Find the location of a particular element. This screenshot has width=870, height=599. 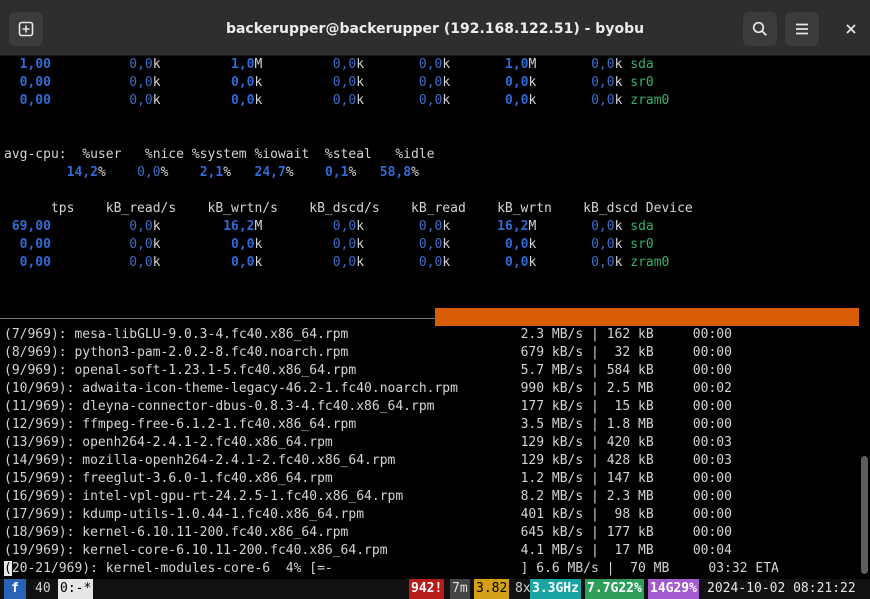

cpu-steal-value: 0,1 is located at coordinates (336, 172).